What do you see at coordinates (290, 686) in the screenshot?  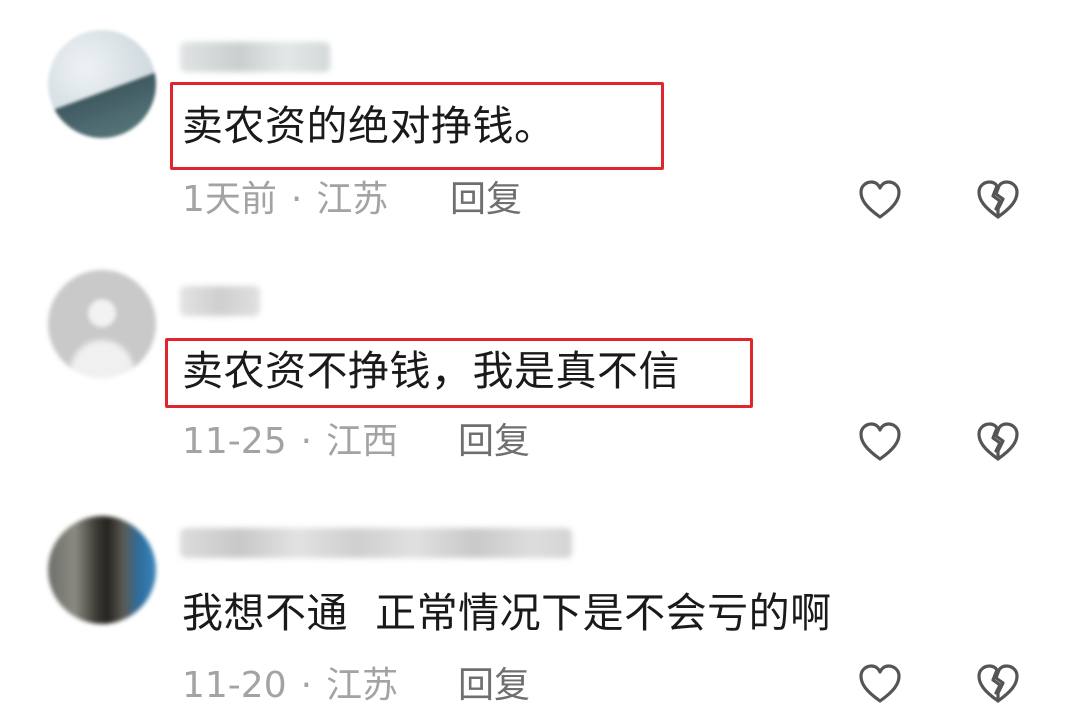 I see `comment-meta: 11-20 · 江苏` at bounding box center [290, 686].